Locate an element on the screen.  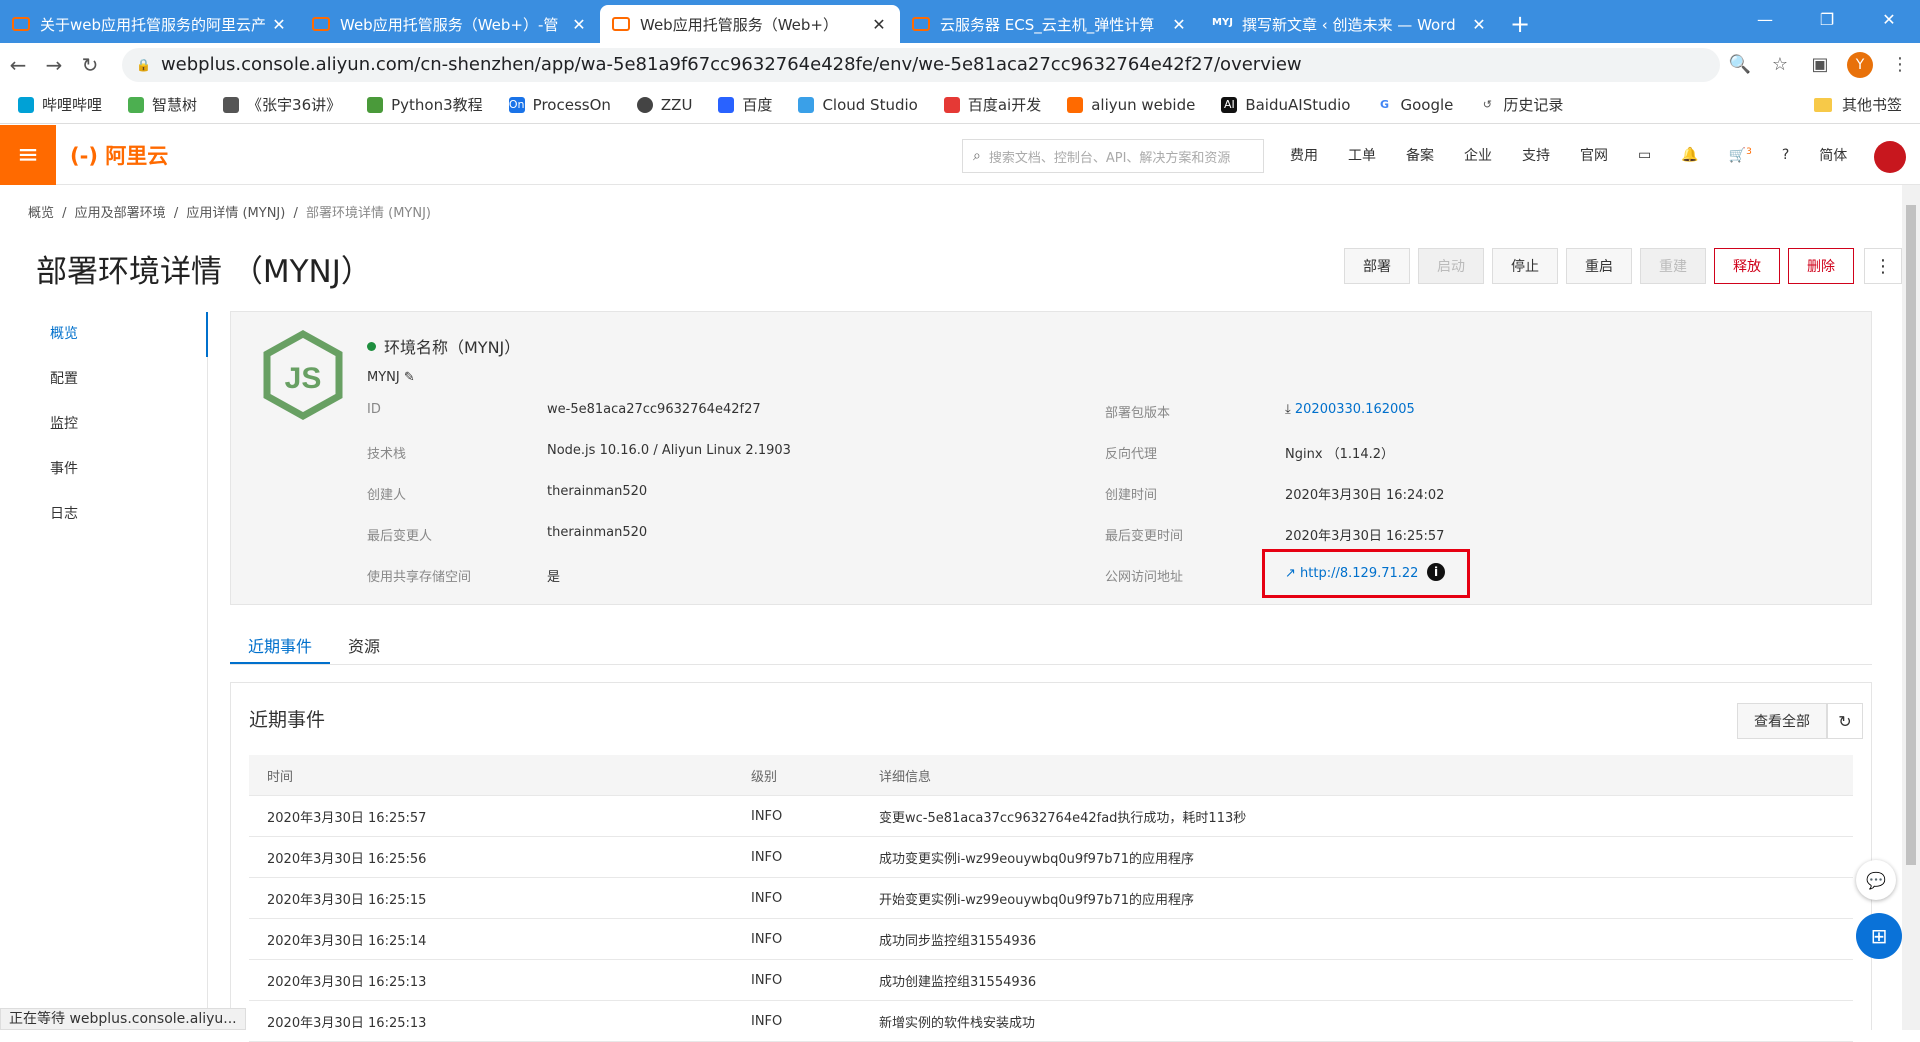
field-label: 创建时间 is located at coordinates (1131, 493).